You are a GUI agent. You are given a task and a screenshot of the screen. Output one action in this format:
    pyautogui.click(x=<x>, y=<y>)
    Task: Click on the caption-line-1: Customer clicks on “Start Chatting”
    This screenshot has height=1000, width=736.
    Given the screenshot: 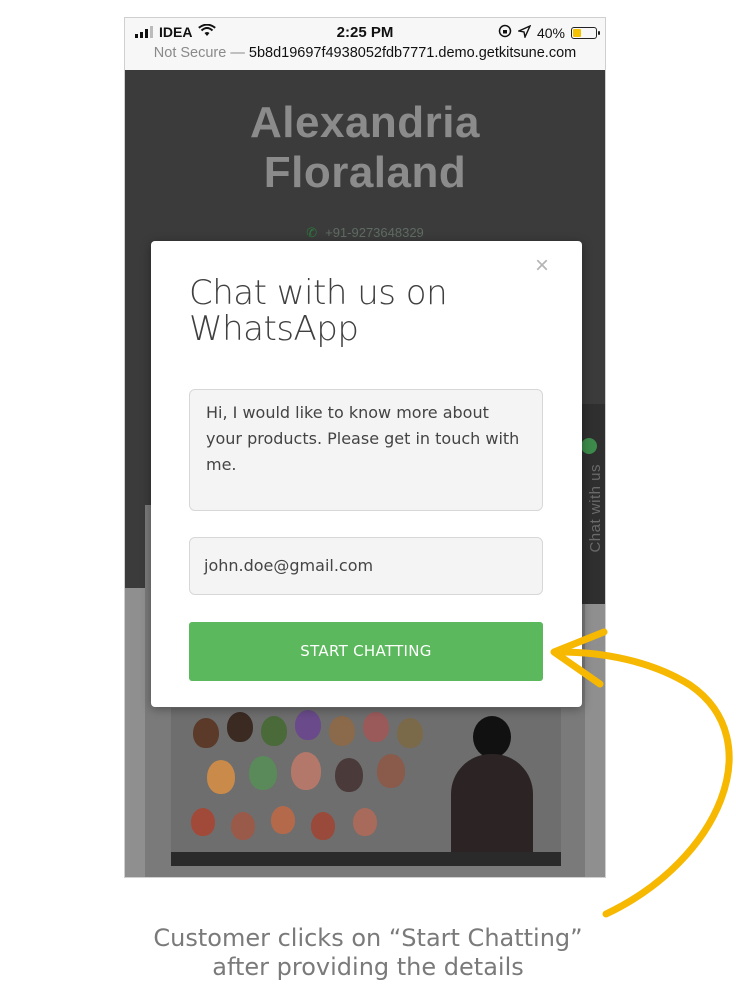 What is the action you would take?
    pyautogui.click(x=368, y=938)
    